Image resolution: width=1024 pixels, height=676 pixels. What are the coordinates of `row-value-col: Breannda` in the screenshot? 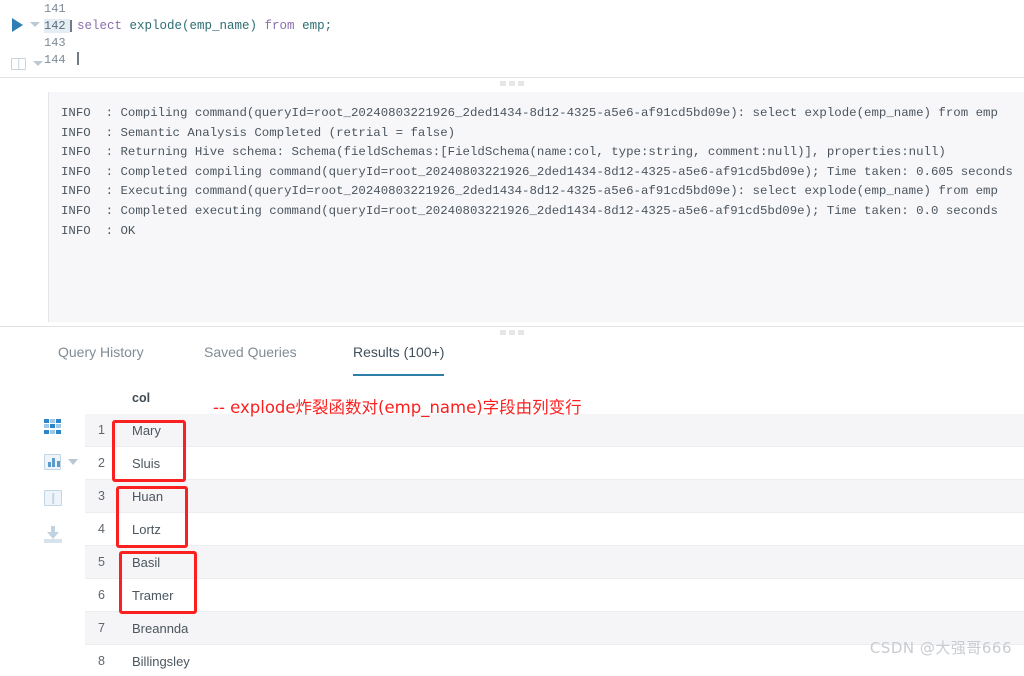 It's located at (160, 628).